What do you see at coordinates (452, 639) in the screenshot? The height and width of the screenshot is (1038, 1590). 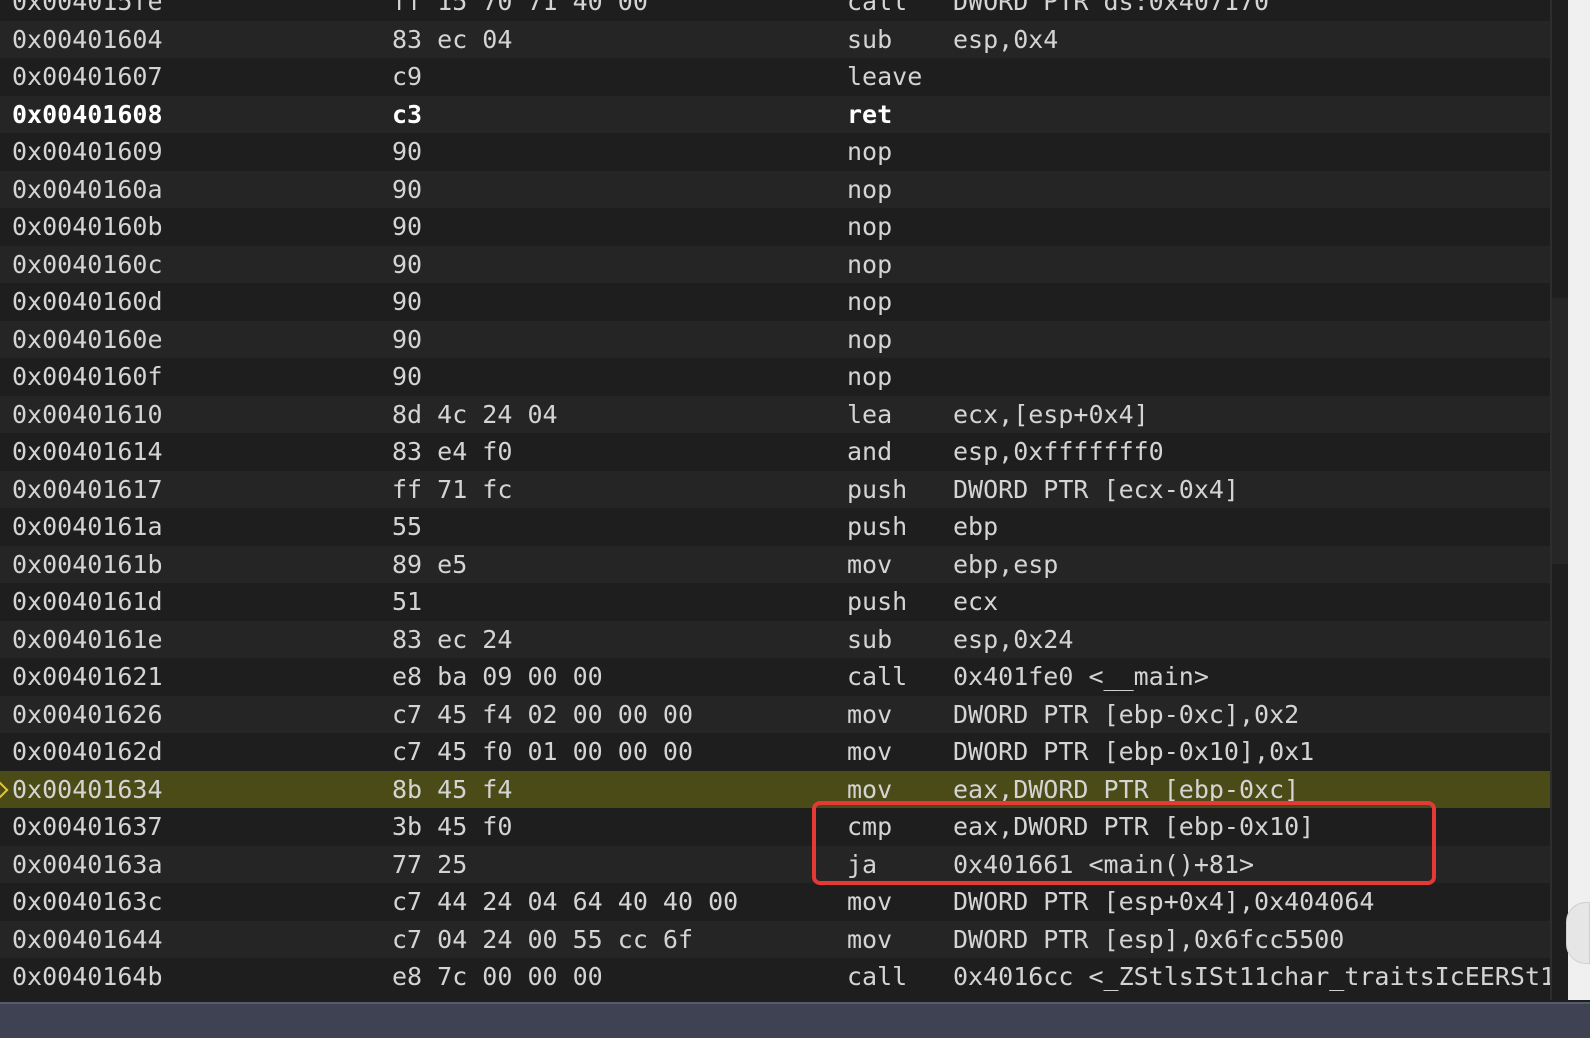 I see `opcode-bytes-cell: 83 ec 24` at bounding box center [452, 639].